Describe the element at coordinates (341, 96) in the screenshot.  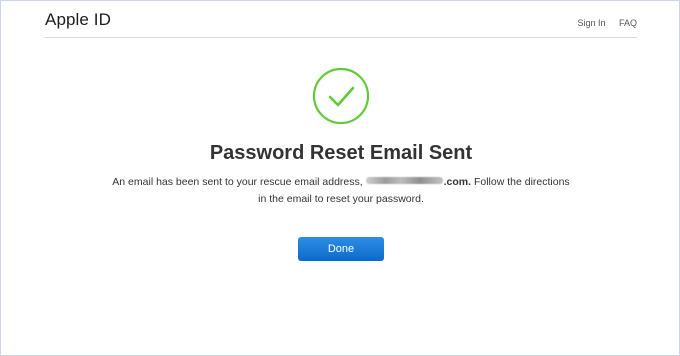
I see `checkmark-circle-icon` at that location.